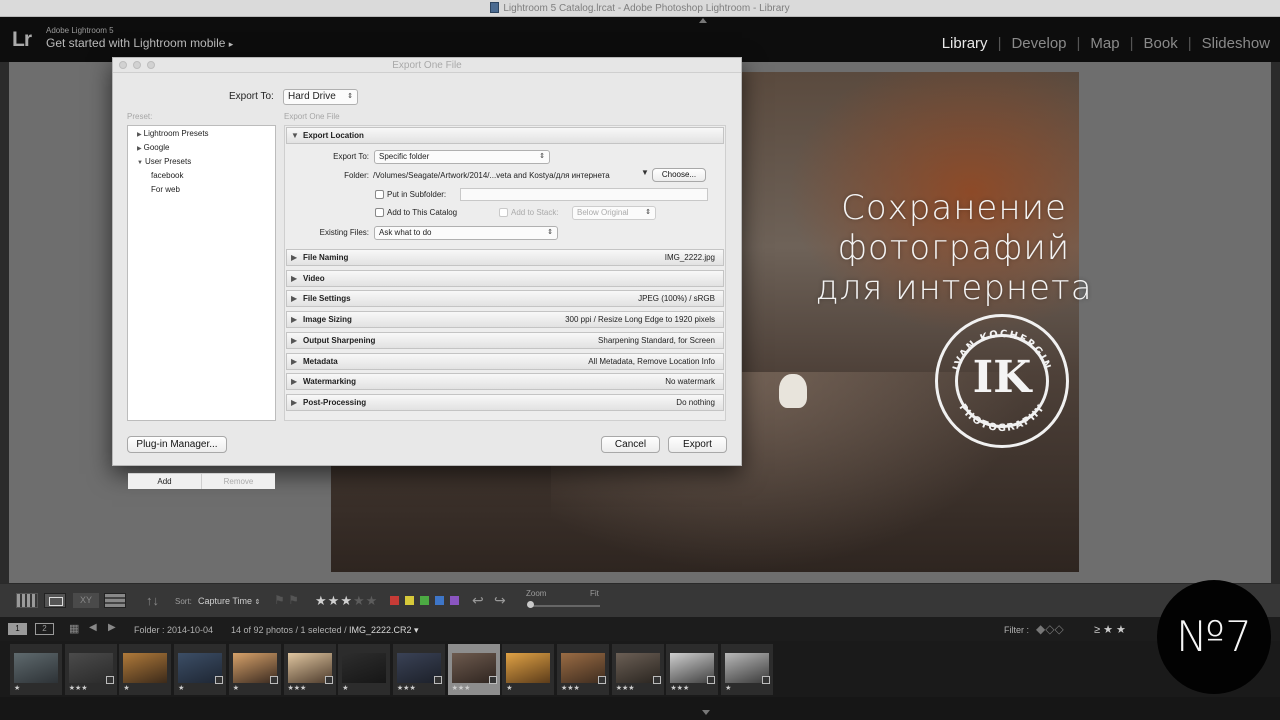 This screenshot has height=720, width=1280. What do you see at coordinates (505, 278) in the screenshot?
I see `section-video: ▶ Video` at bounding box center [505, 278].